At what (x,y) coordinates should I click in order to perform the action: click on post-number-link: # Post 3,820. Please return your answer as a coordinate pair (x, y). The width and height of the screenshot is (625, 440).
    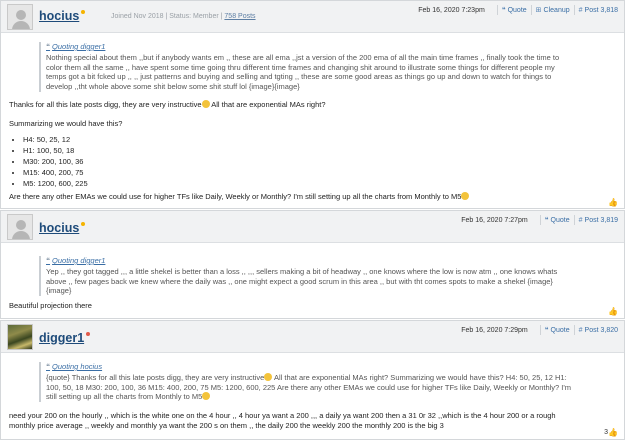
    Looking at the image, I should click on (598, 330).